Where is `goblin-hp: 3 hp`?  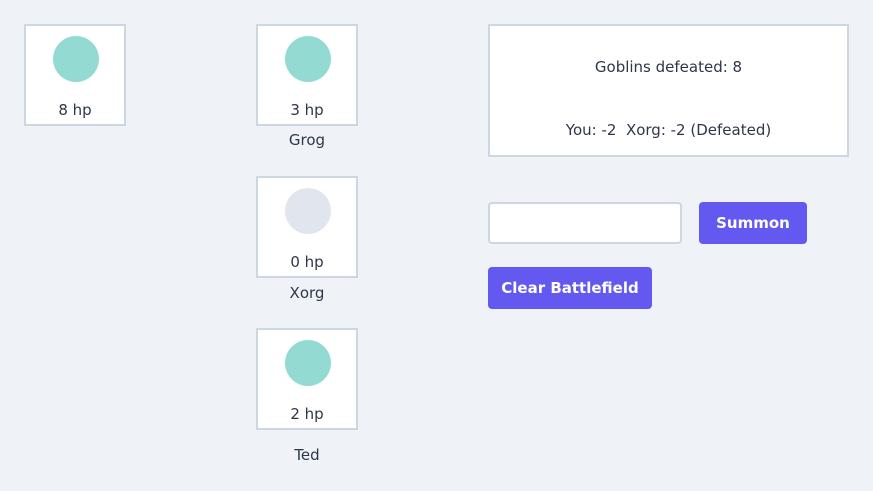
goblin-hp: 3 hp is located at coordinates (307, 110).